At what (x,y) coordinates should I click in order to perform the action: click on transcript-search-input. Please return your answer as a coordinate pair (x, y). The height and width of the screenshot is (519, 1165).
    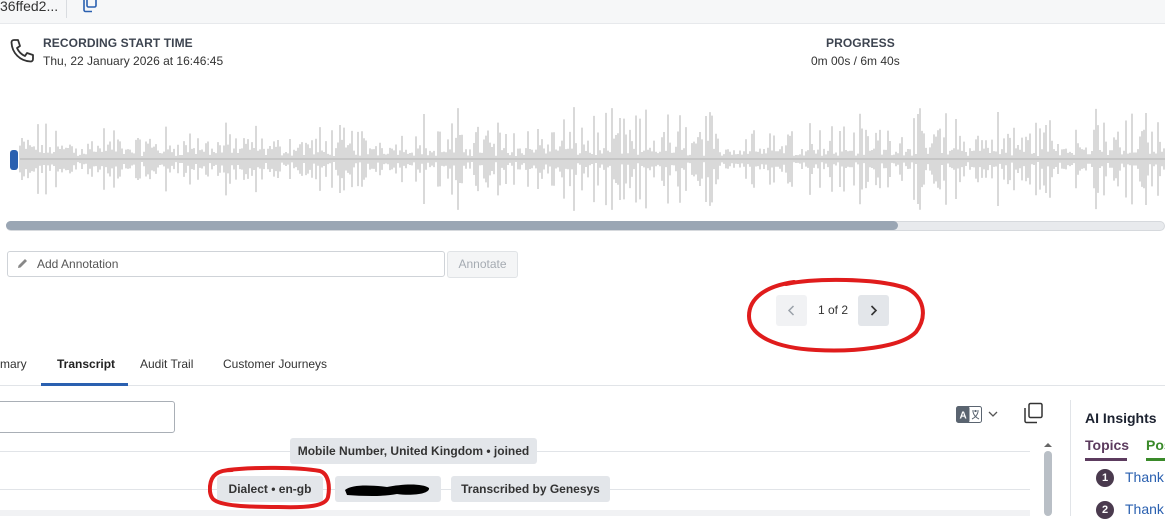
    Looking at the image, I should click on (87, 417).